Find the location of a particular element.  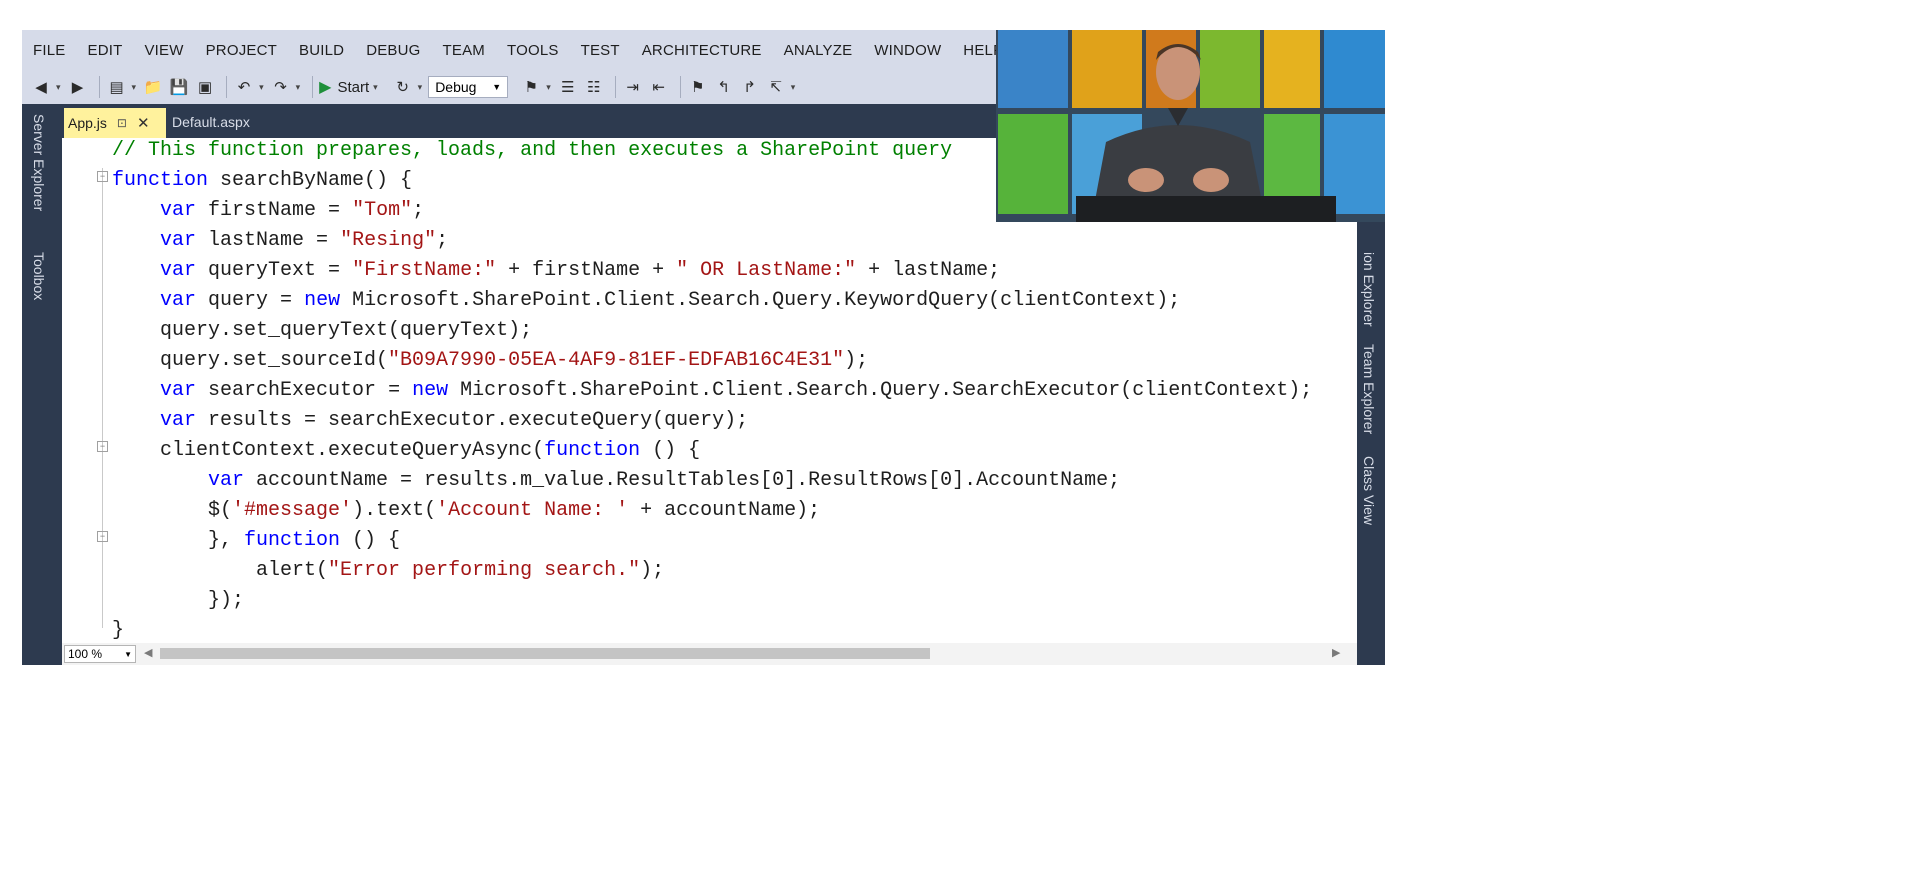

scroll-left-icon: ◀ is located at coordinates (148, 652).